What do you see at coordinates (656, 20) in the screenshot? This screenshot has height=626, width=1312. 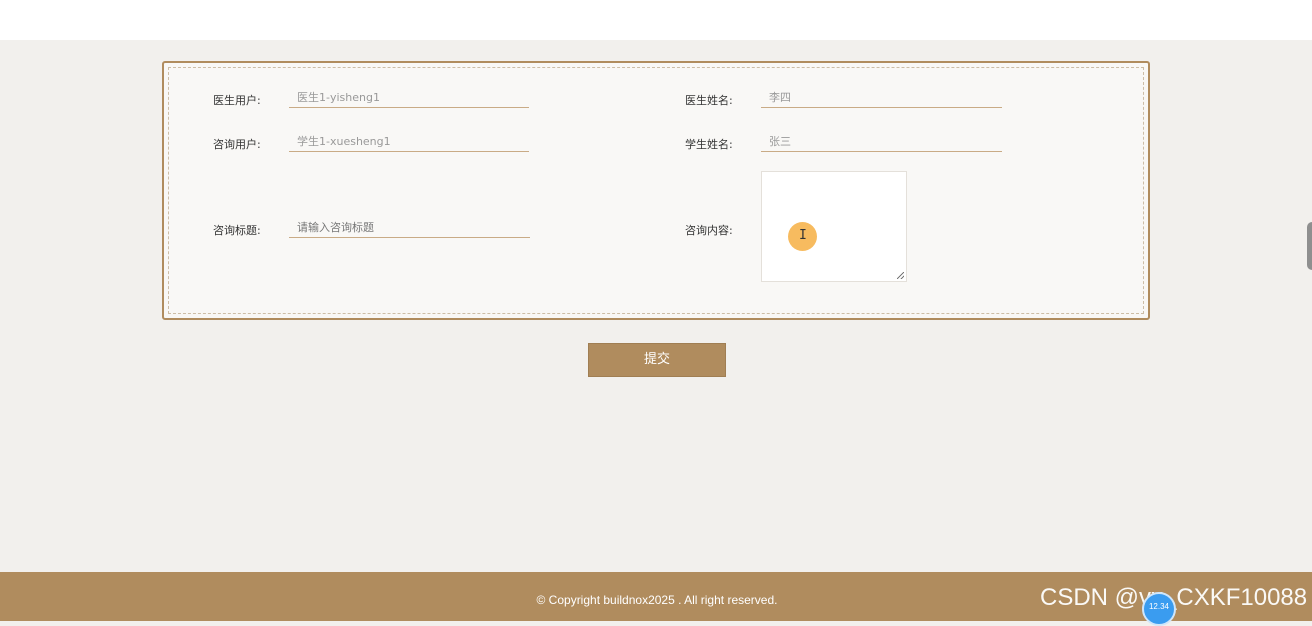 I see `top-nav-bar` at bounding box center [656, 20].